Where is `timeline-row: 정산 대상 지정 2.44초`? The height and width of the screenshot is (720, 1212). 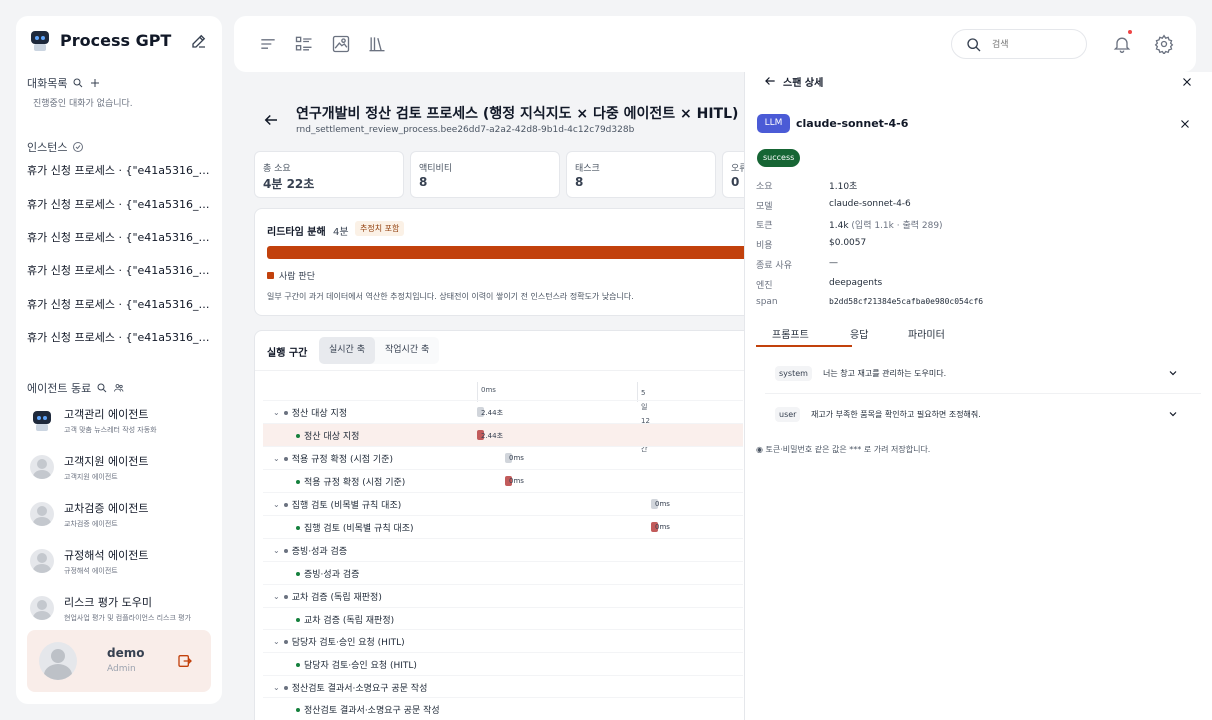
timeline-row: 정산 대상 지정 2.44초 is located at coordinates (503, 434).